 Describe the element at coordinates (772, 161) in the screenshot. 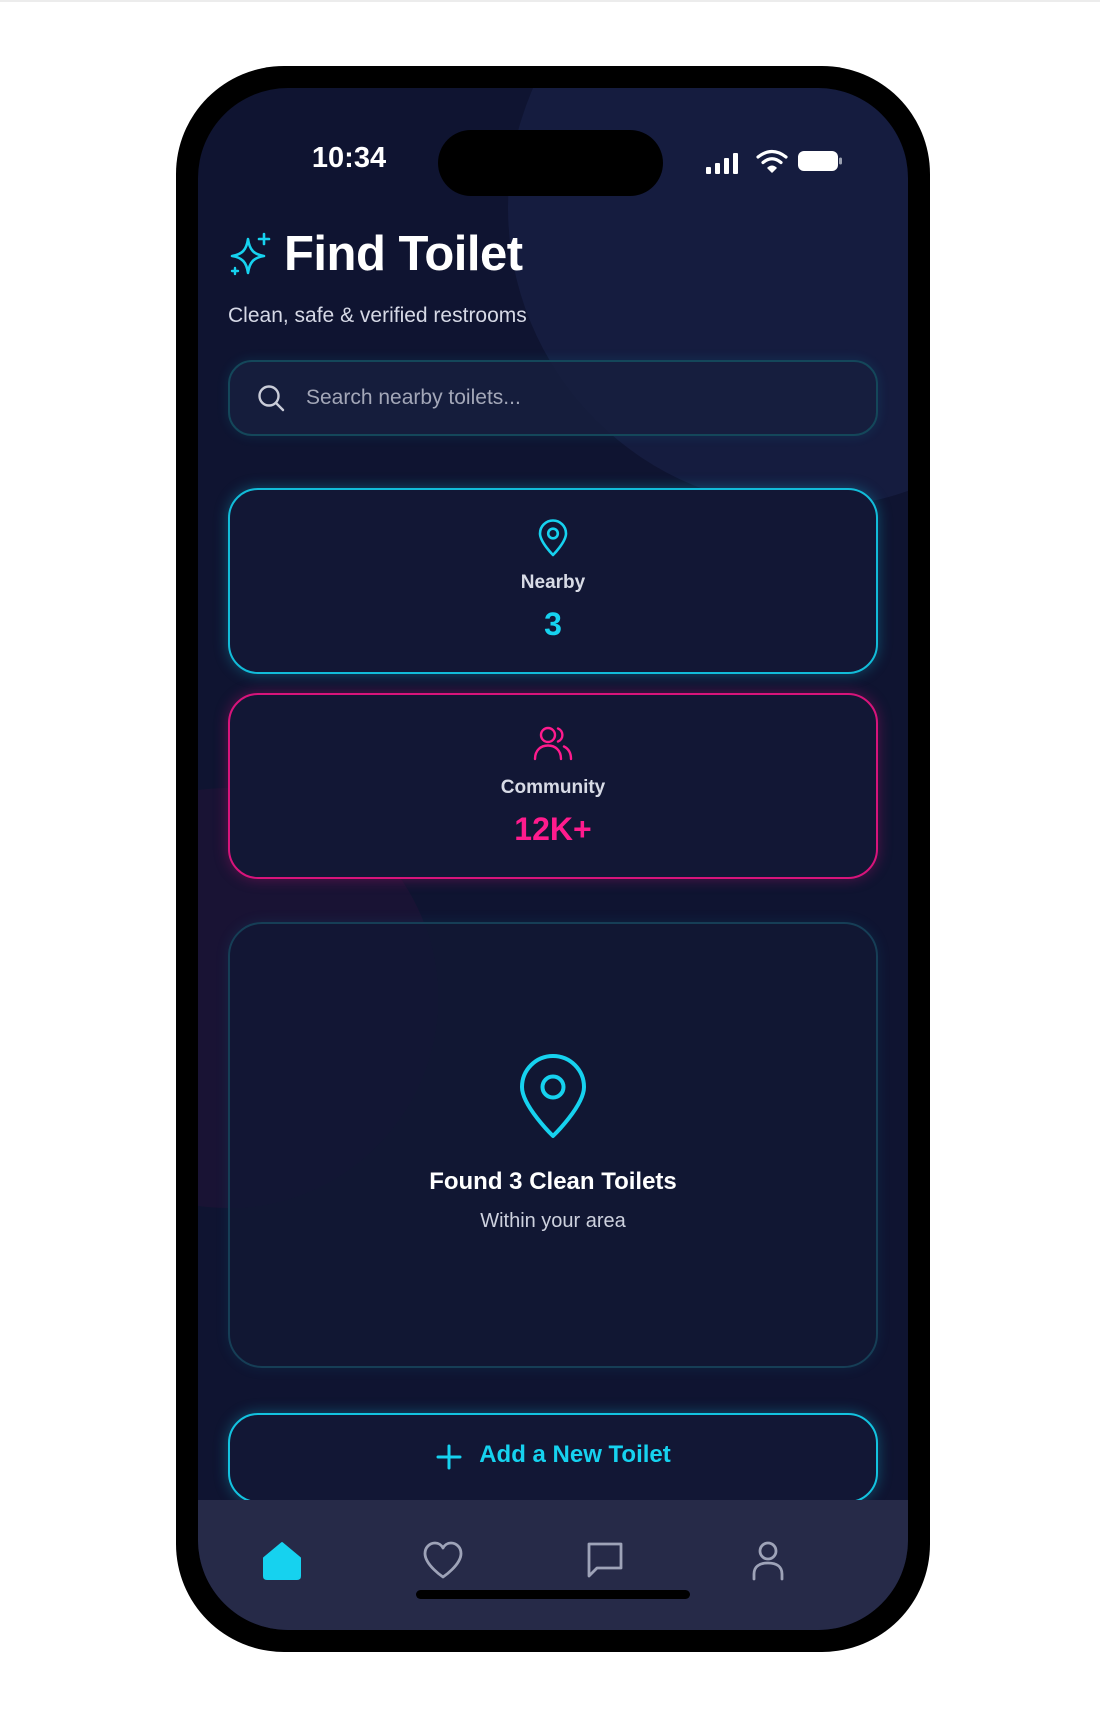

I see `wifi-icon` at that location.